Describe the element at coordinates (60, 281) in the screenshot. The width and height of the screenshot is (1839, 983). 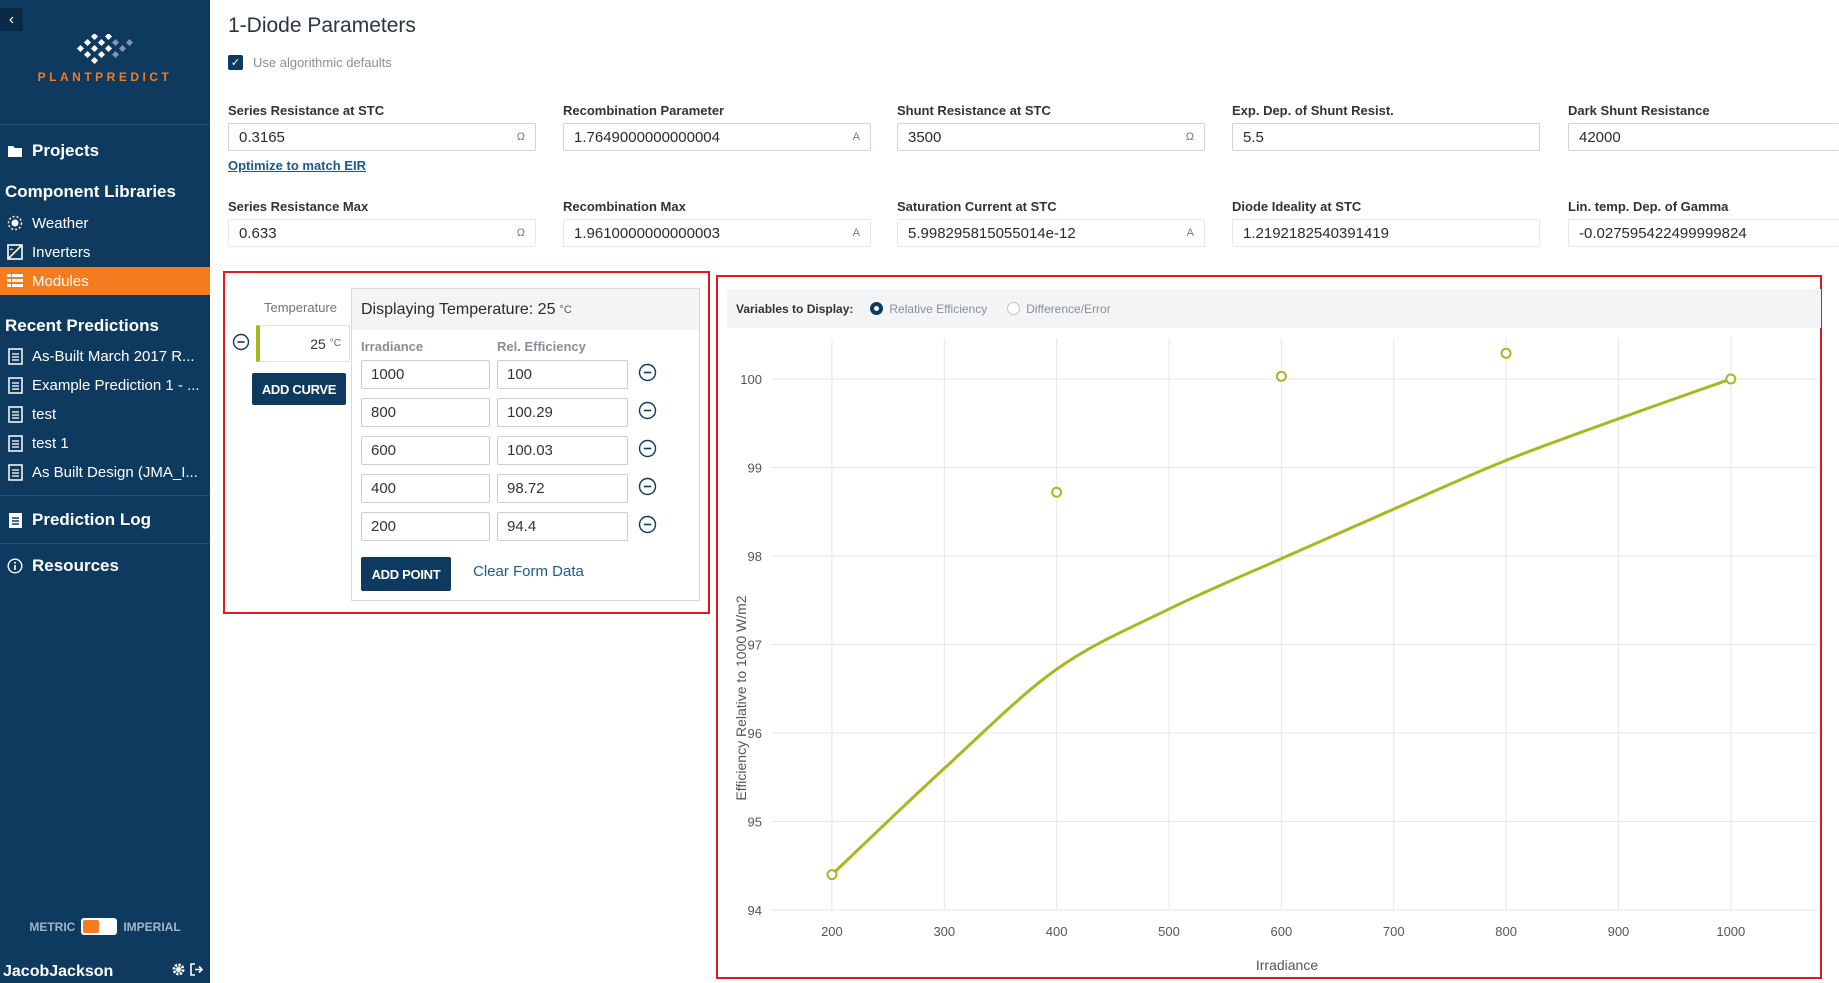
I see `nav-modules-label: Modules` at that location.